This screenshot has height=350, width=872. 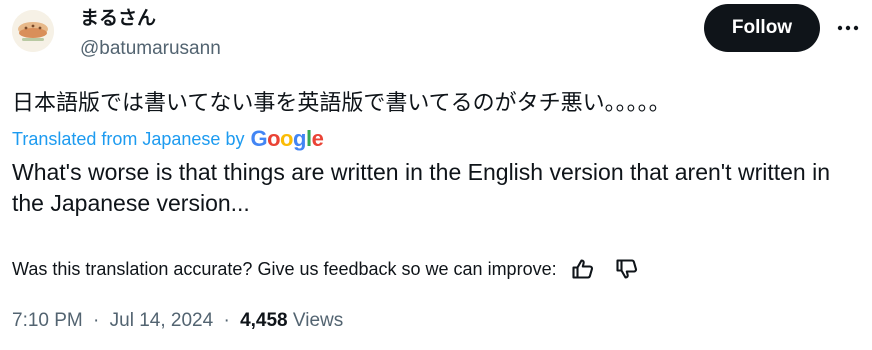 I want to click on thumbs-up-button, so click(x=583, y=269).